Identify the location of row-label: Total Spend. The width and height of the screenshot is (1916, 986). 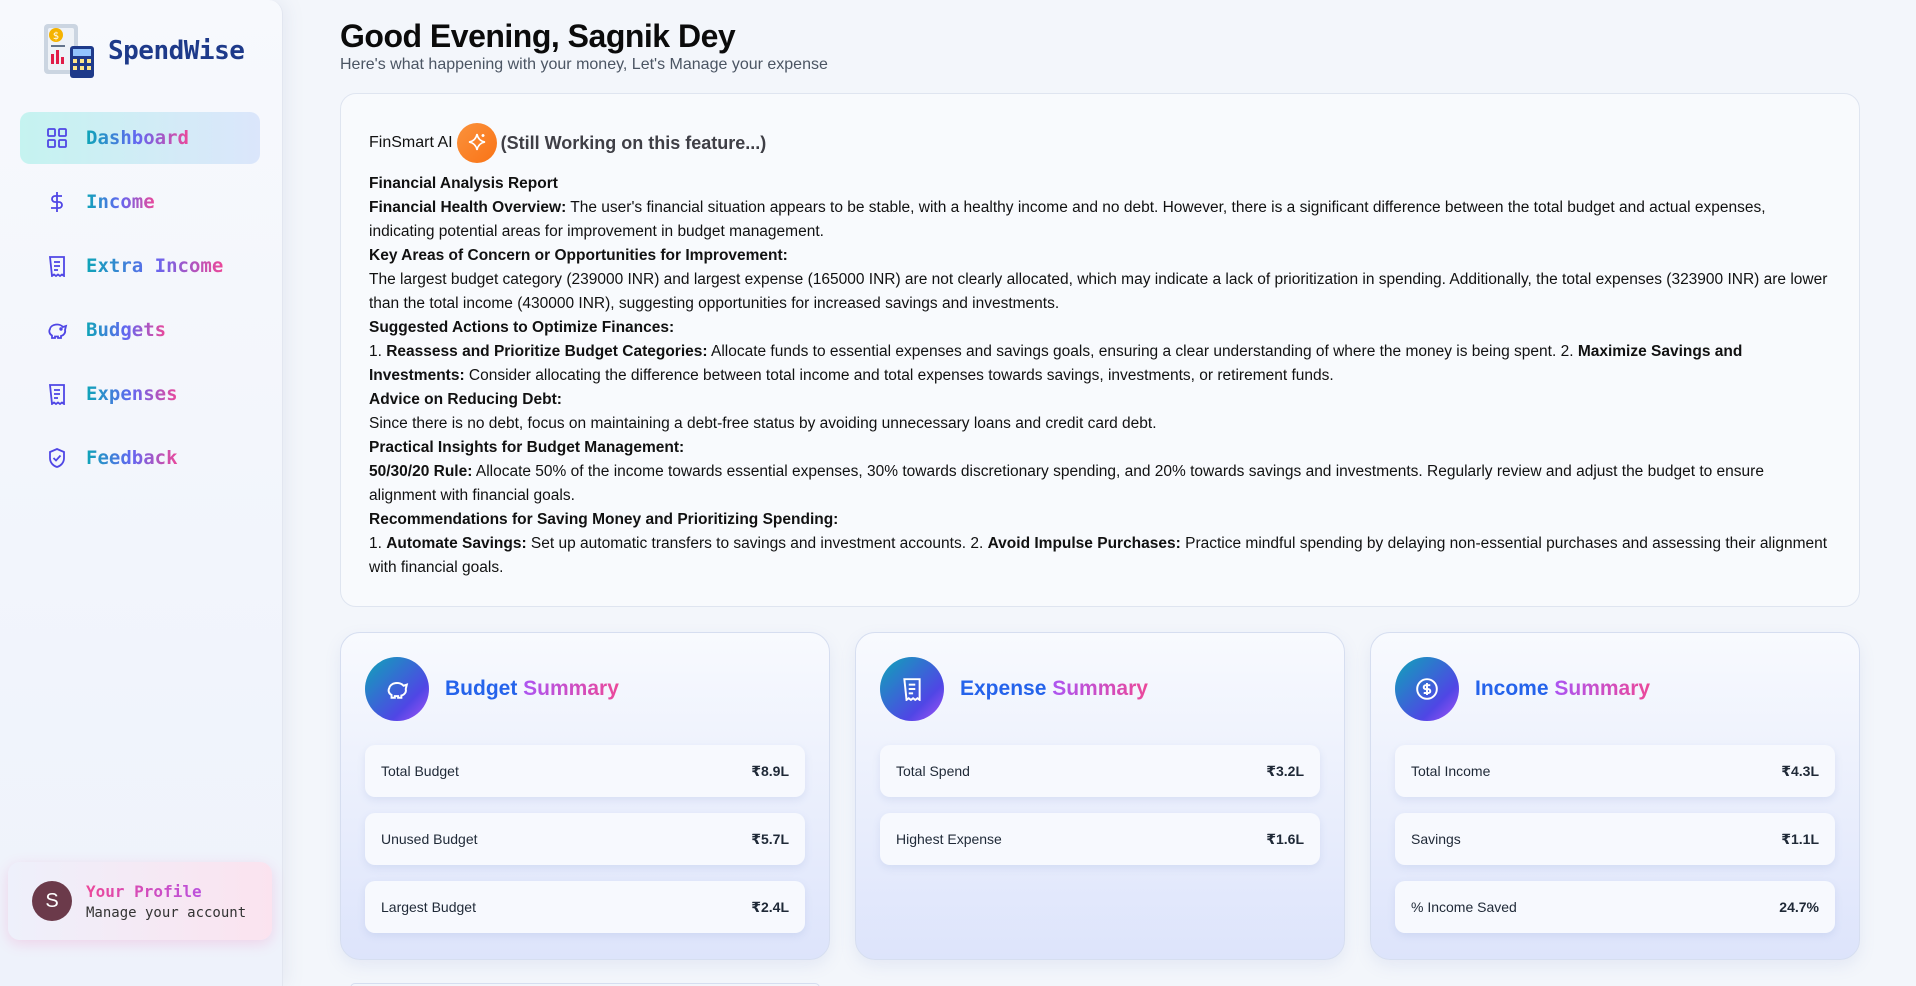
(933, 771).